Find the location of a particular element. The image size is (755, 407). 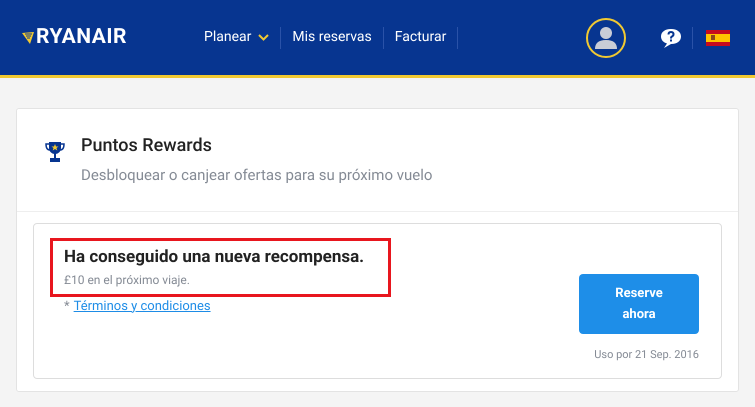

help-icon is located at coordinates (671, 37).